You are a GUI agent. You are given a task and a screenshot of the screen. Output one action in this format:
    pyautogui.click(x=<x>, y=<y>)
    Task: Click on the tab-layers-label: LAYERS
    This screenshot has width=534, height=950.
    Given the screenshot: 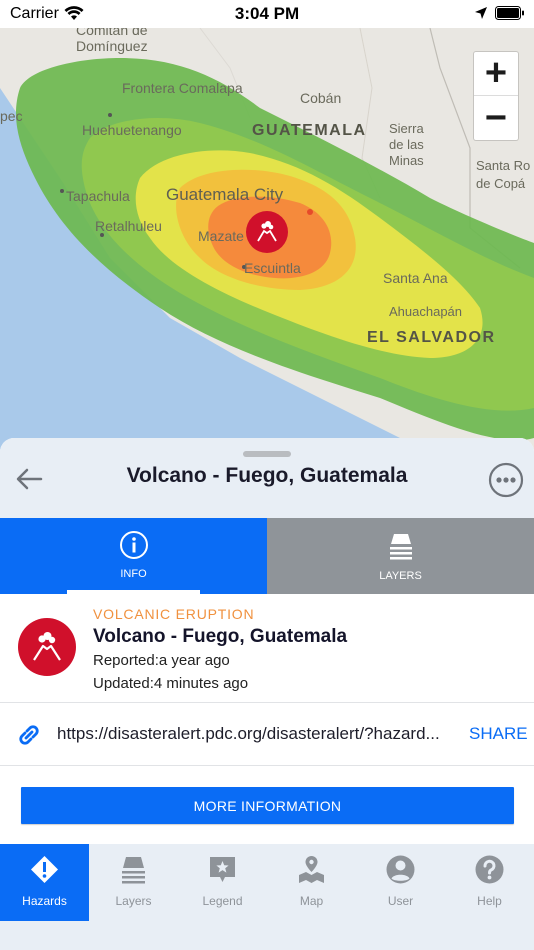 What is the action you would take?
    pyautogui.click(x=400, y=576)
    